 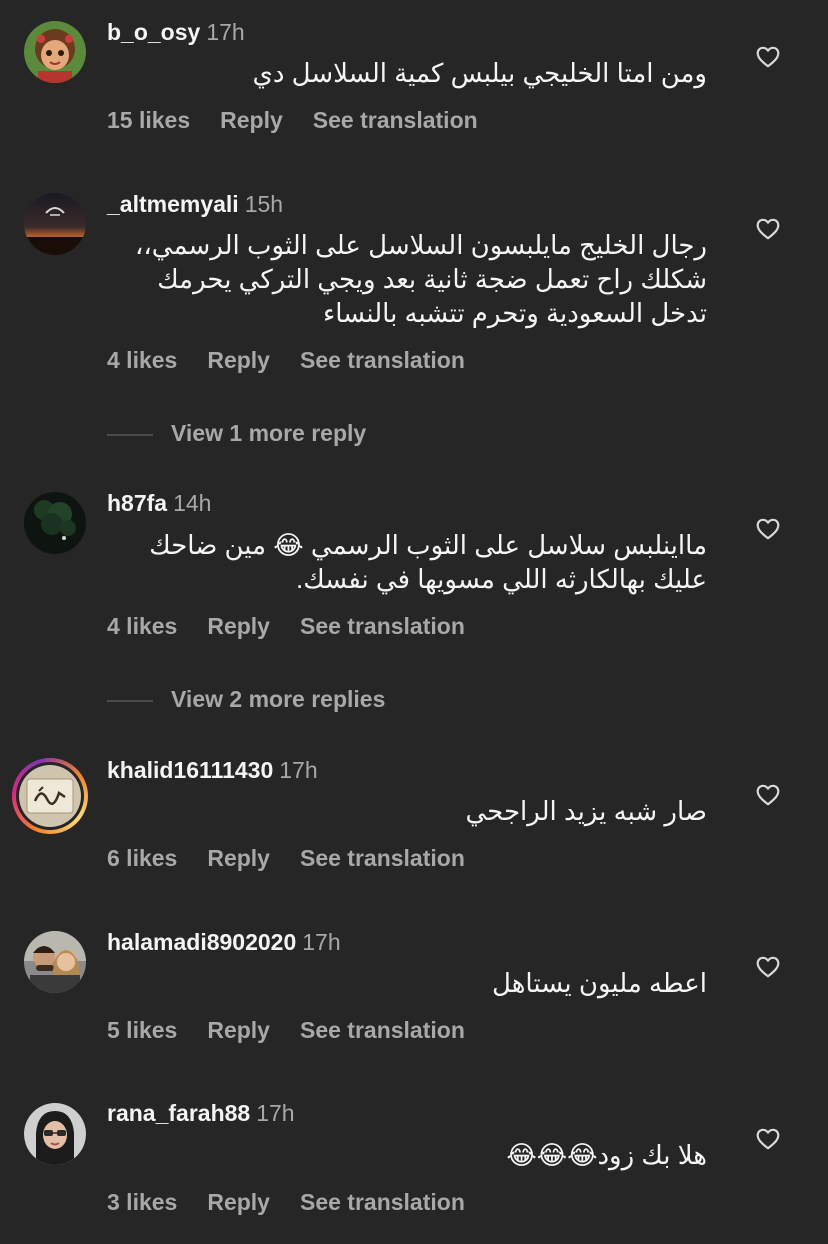 What do you see at coordinates (407, 983) in the screenshot?
I see `comment-text: اعطه مليون يستاهل` at bounding box center [407, 983].